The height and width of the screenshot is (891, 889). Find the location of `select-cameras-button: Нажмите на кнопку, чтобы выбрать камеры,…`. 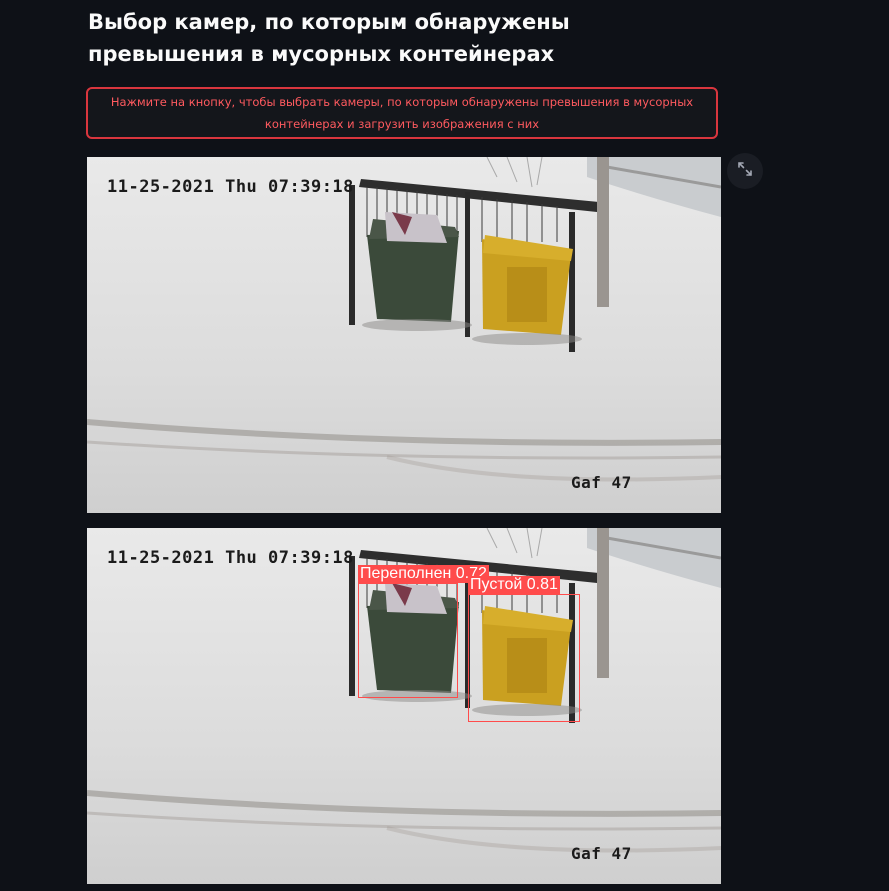

select-cameras-button: Нажмите на кнопку, чтобы выбрать камеры,… is located at coordinates (402, 113).